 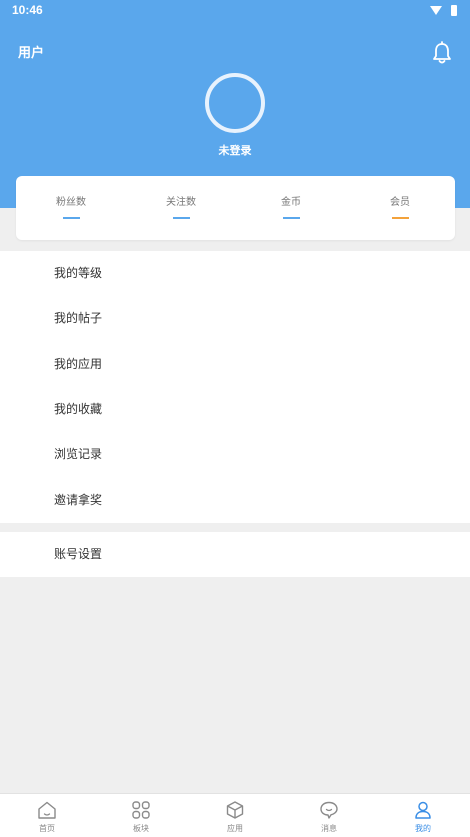 I want to click on stat-coins: 金币, so click(x=291, y=208).